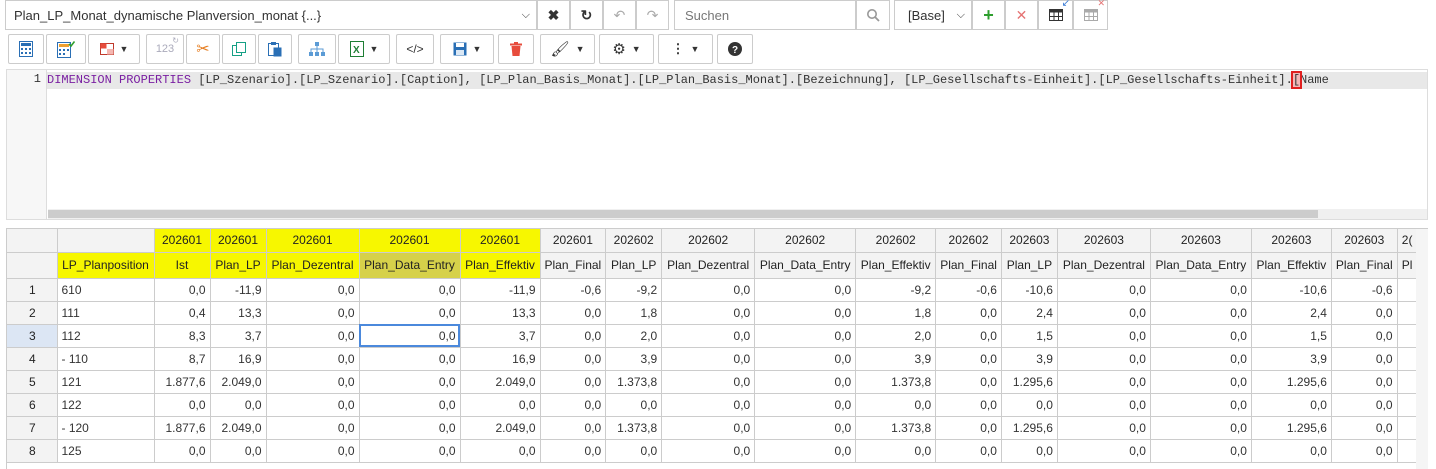 This screenshot has width=1436, height=469. I want to click on measure-header: Plan_LP, so click(634, 265).